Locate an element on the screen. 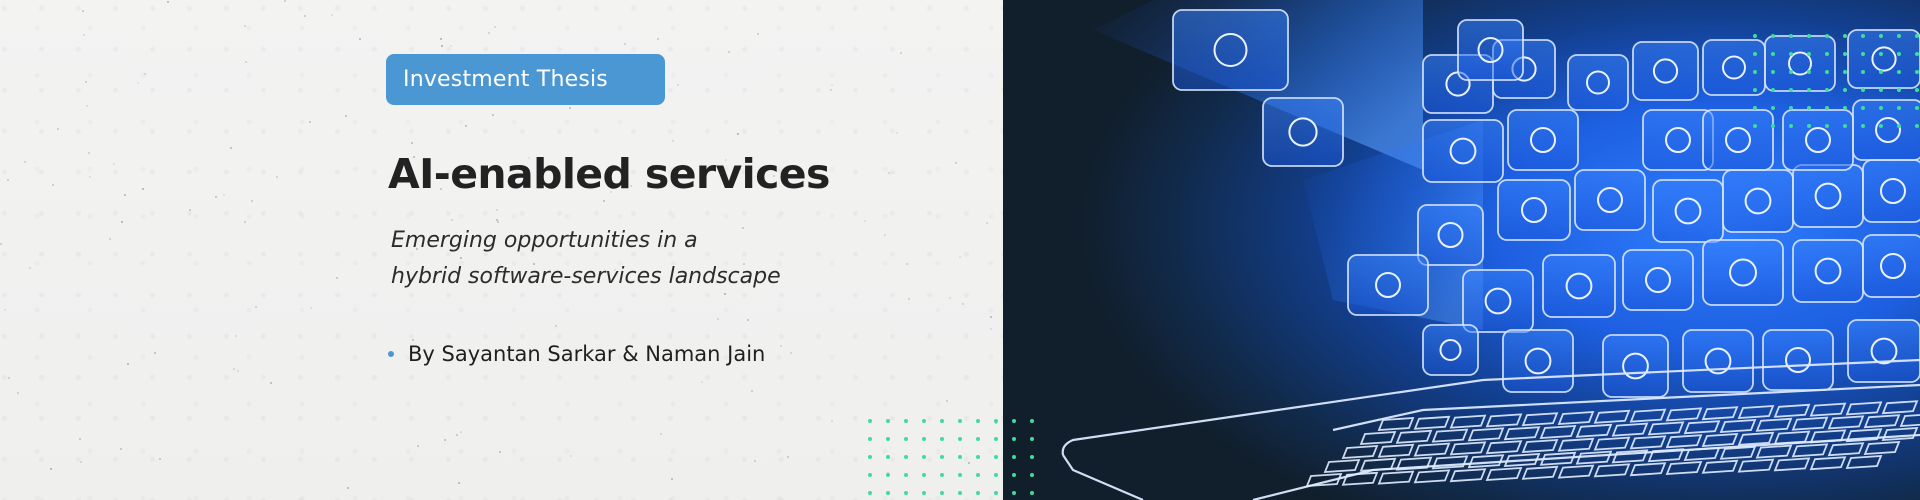 This screenshot has width=1920, height=500. camera-cube is located at coordinates (1743, 272).